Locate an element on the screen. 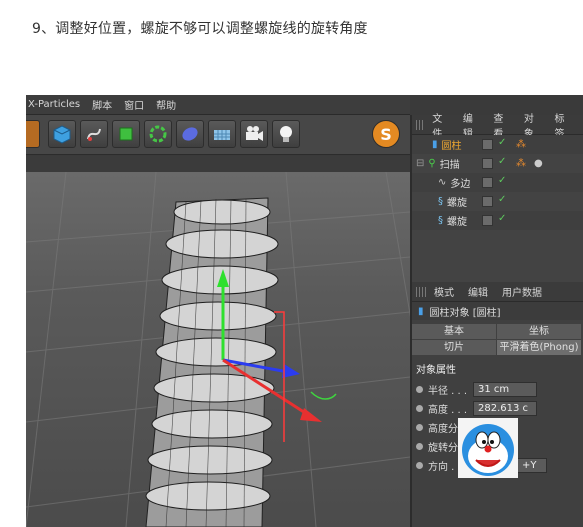 The height and width of the screenshot is (527, 583). object-row-sweep: ⊟ ⚲ 扫描 ✓ ⁂ ● is located at coordinates (497, 163).